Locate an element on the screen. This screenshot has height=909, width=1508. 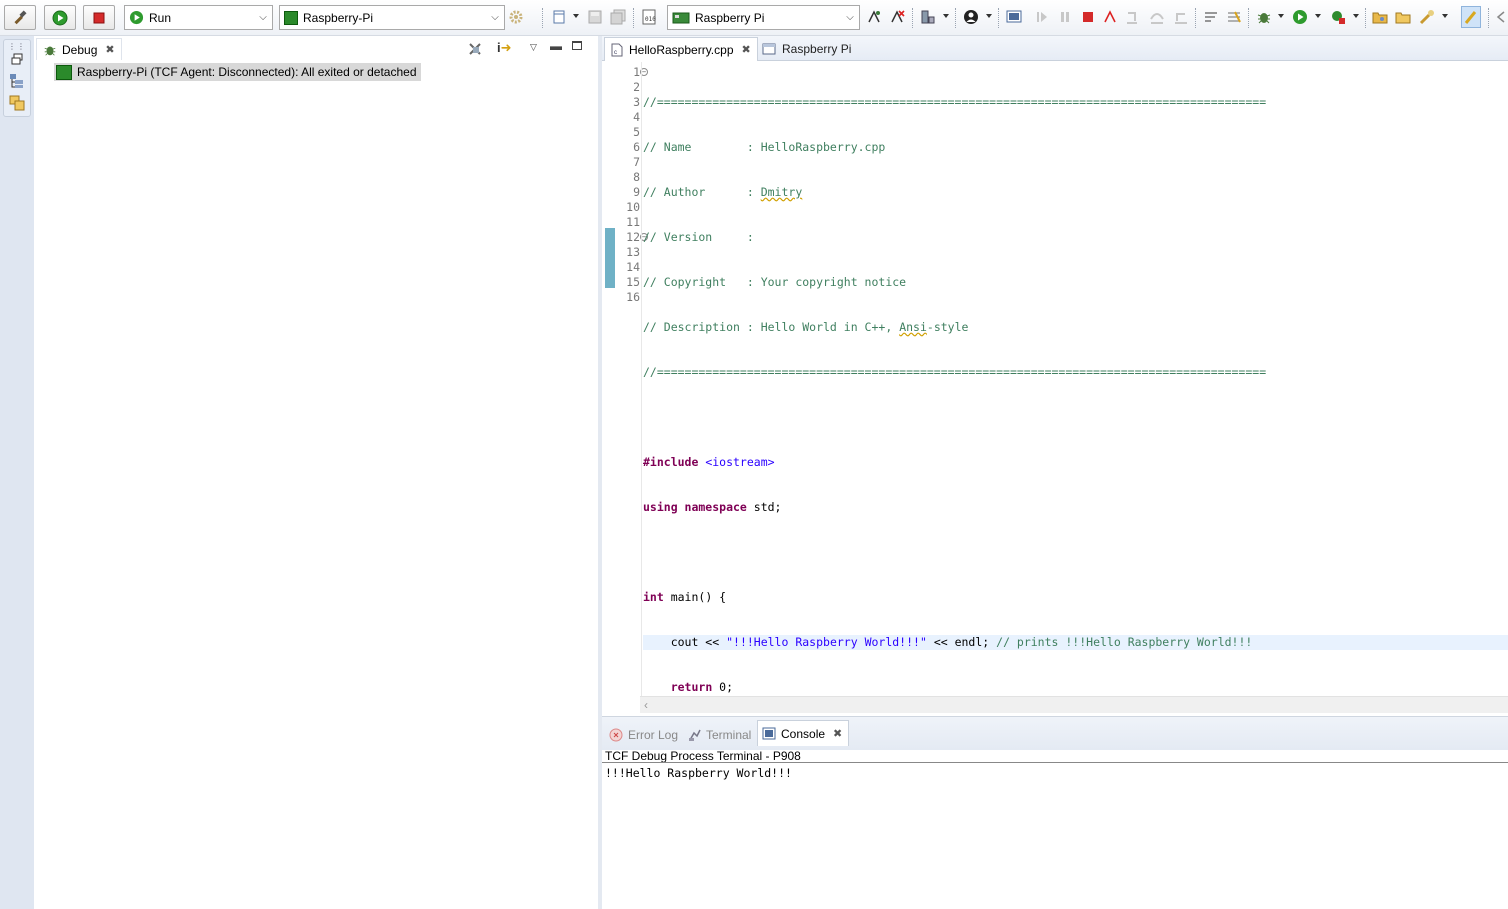
launch-mode-select: Run ⌵ is located at coordinates (198, 17).